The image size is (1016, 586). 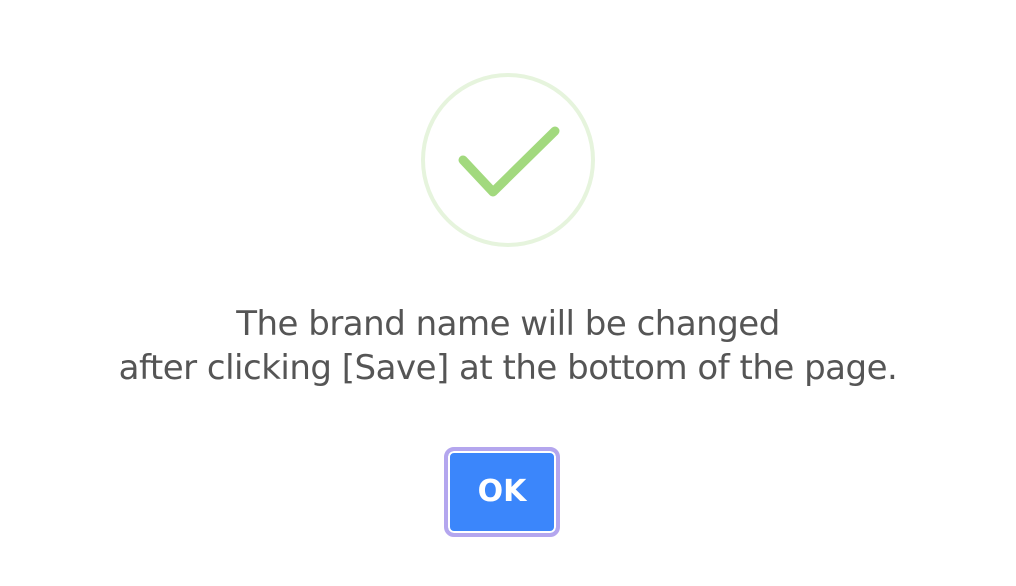 I want to click on dialog-message-line-1: The brand name will be changed, so click(x=508, y=324).